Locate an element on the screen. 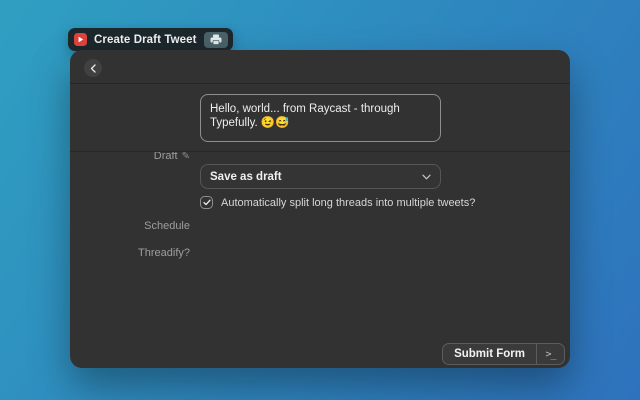 The width and height of the screenshot is (640, 400). command-tab-title: Create Draft Tweet is located at coordinates (145, 39).